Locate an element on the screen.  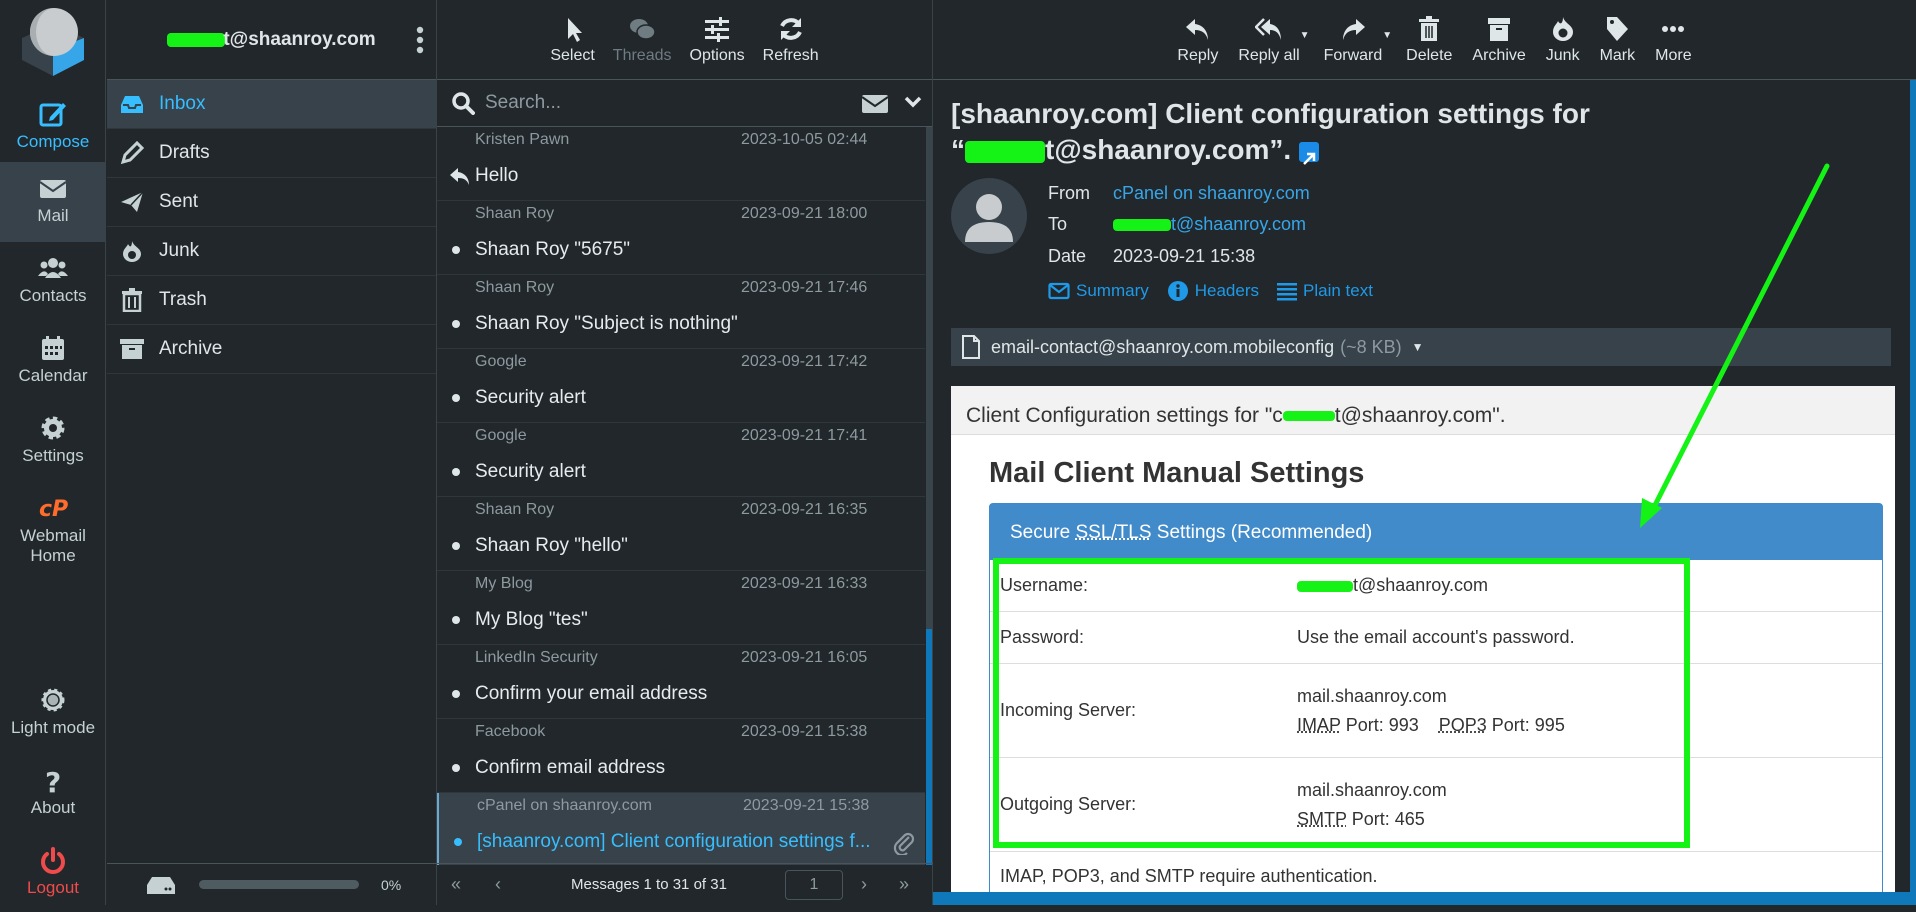
message-row: Kristen Pawn 2023-10-05 02:44 Hello is located at coordinates (681, 164).